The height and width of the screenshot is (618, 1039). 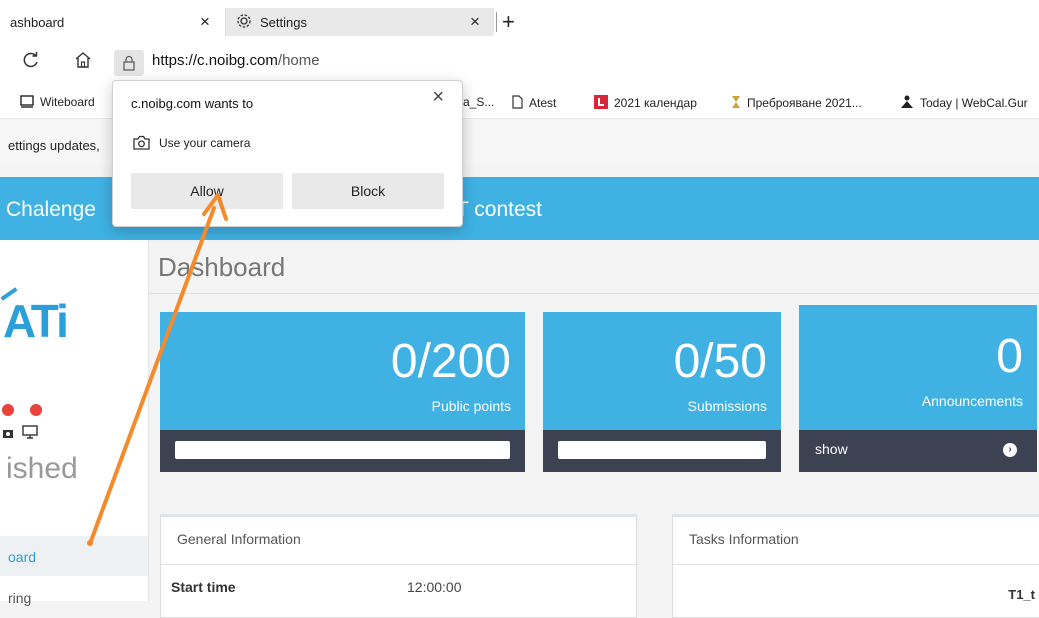 I want to click on page-icon, so click(x=517, y=103).